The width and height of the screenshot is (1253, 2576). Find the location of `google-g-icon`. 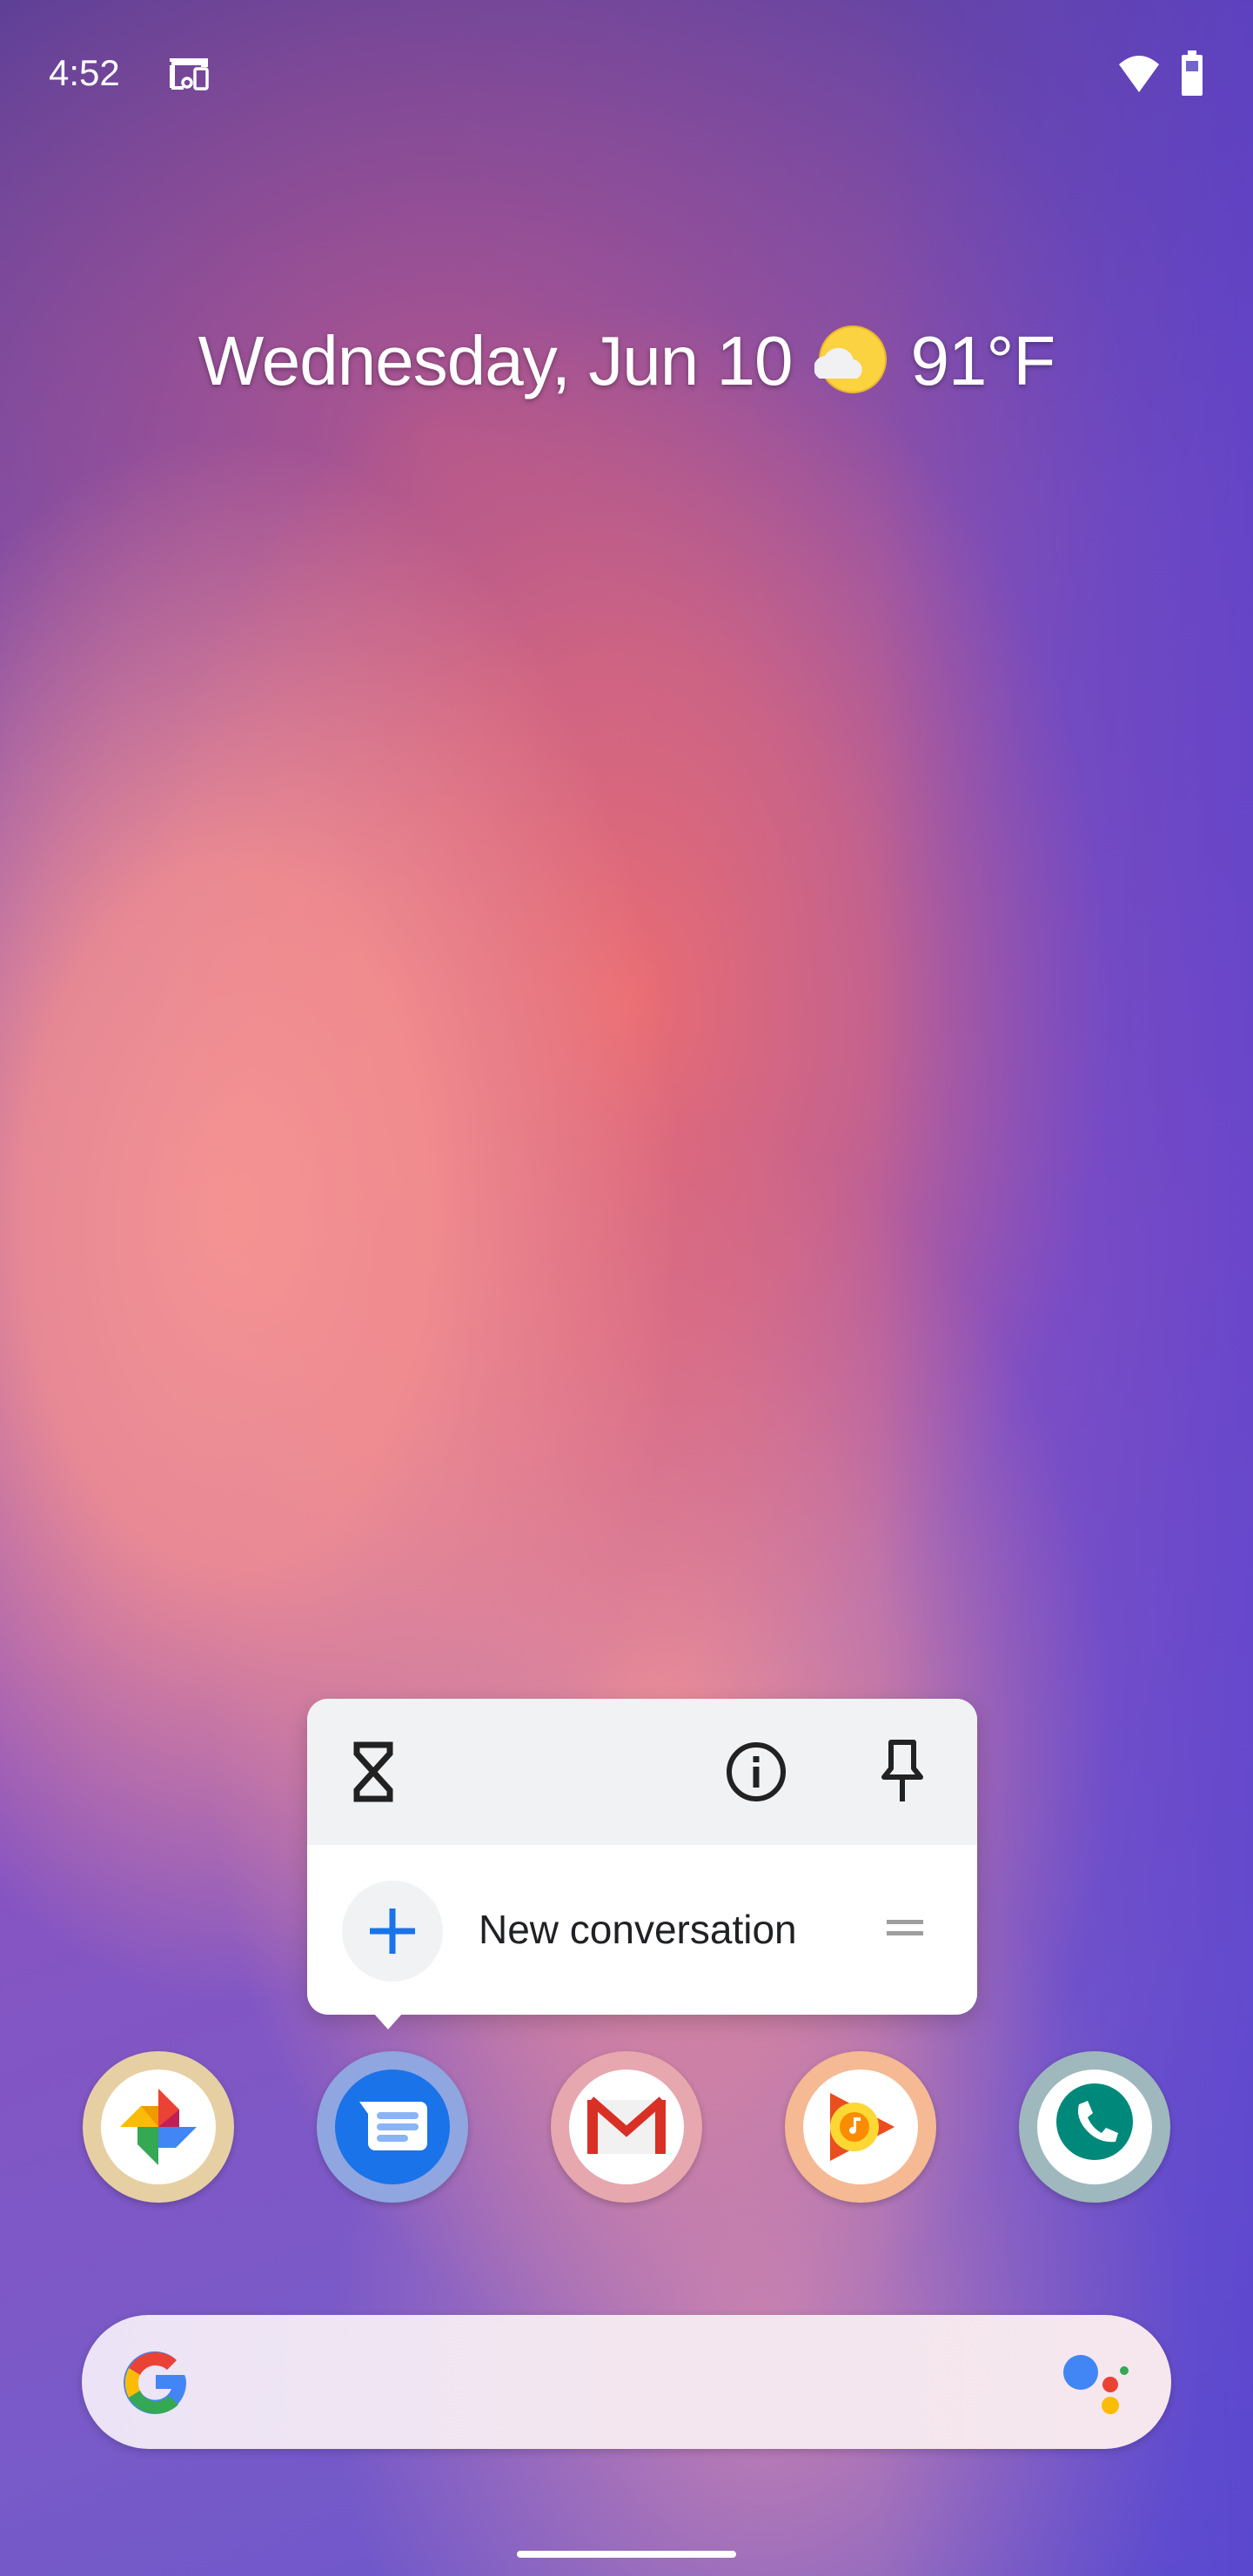

google-g-icon is located at coordinates (156, 2383).